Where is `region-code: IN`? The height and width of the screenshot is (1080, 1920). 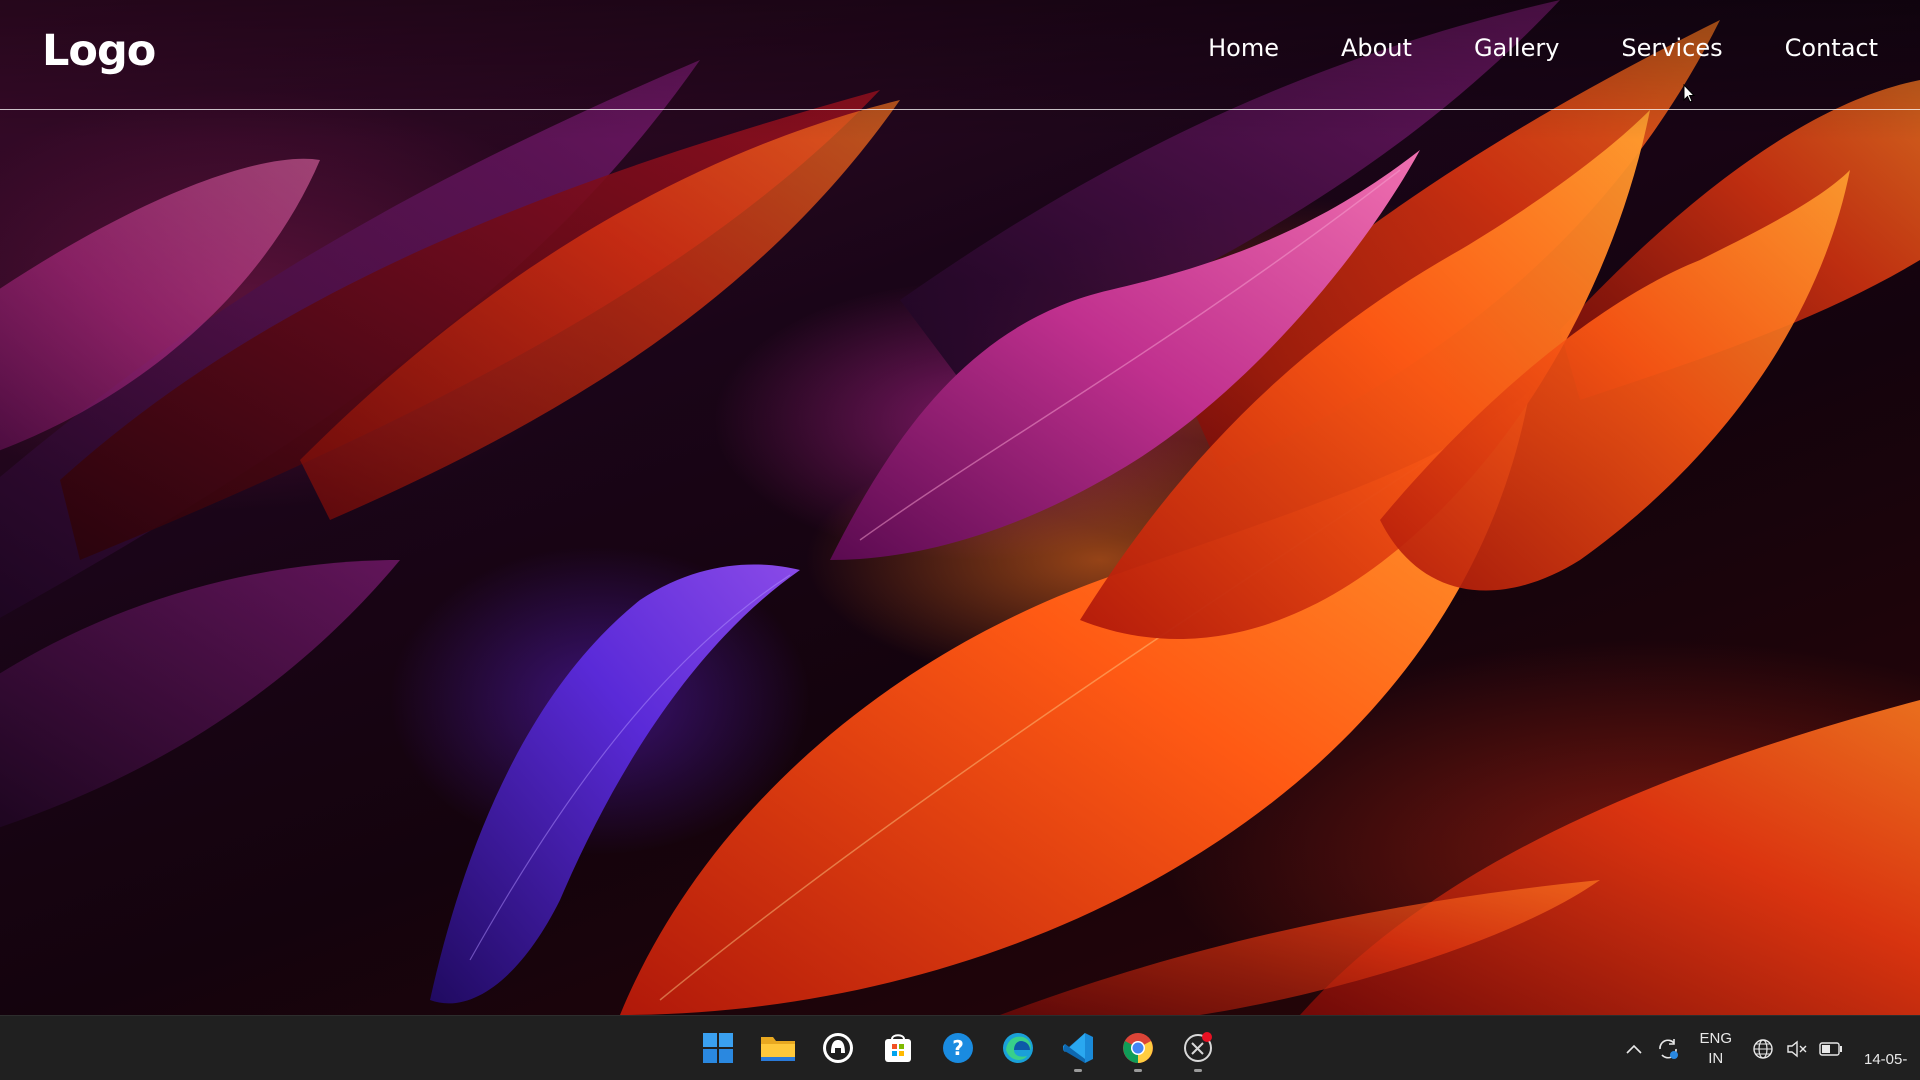
region-code: IN is located at coordinates (1716, 1058).